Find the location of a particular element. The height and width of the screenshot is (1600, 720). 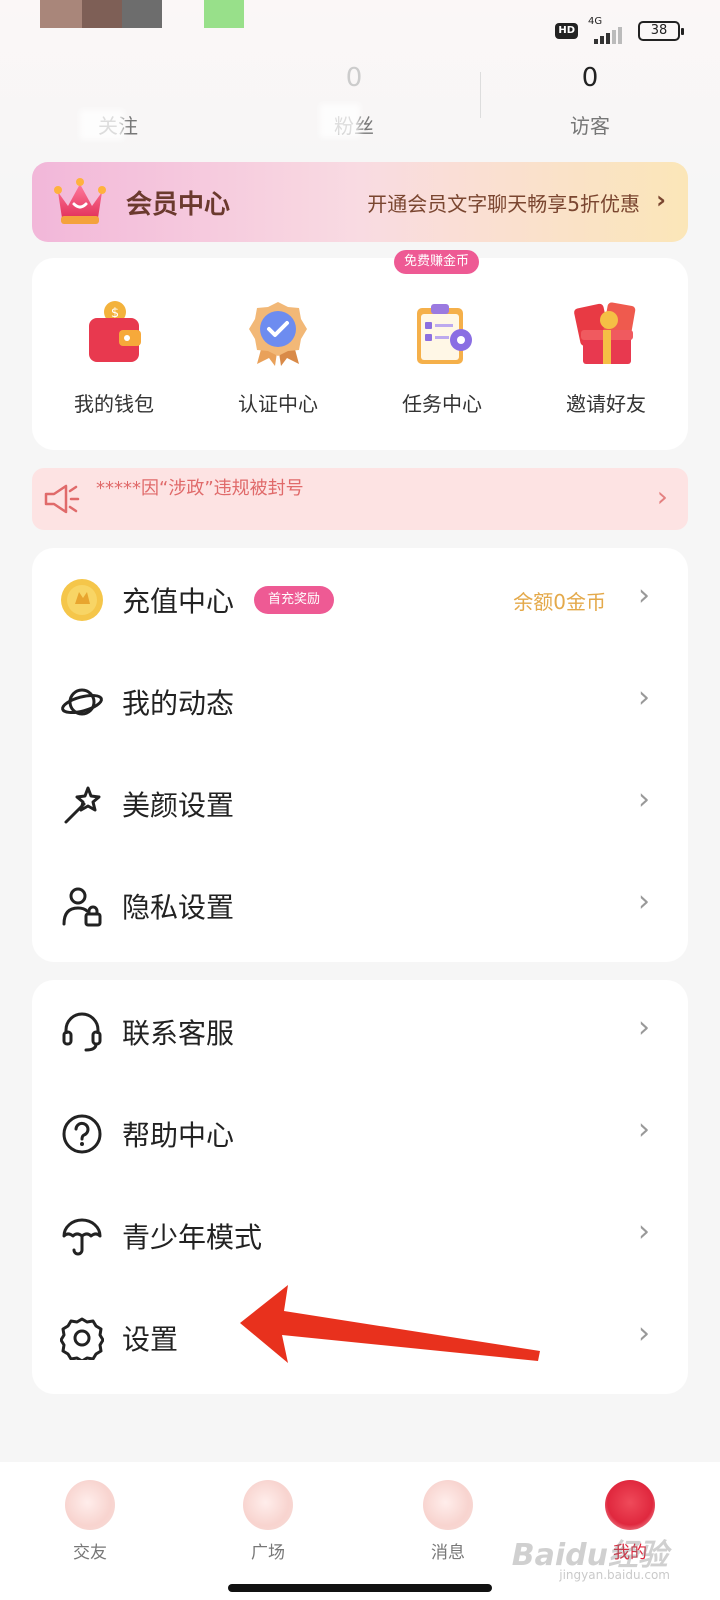

battery-level: 38 is located at coordinates (659, 30).